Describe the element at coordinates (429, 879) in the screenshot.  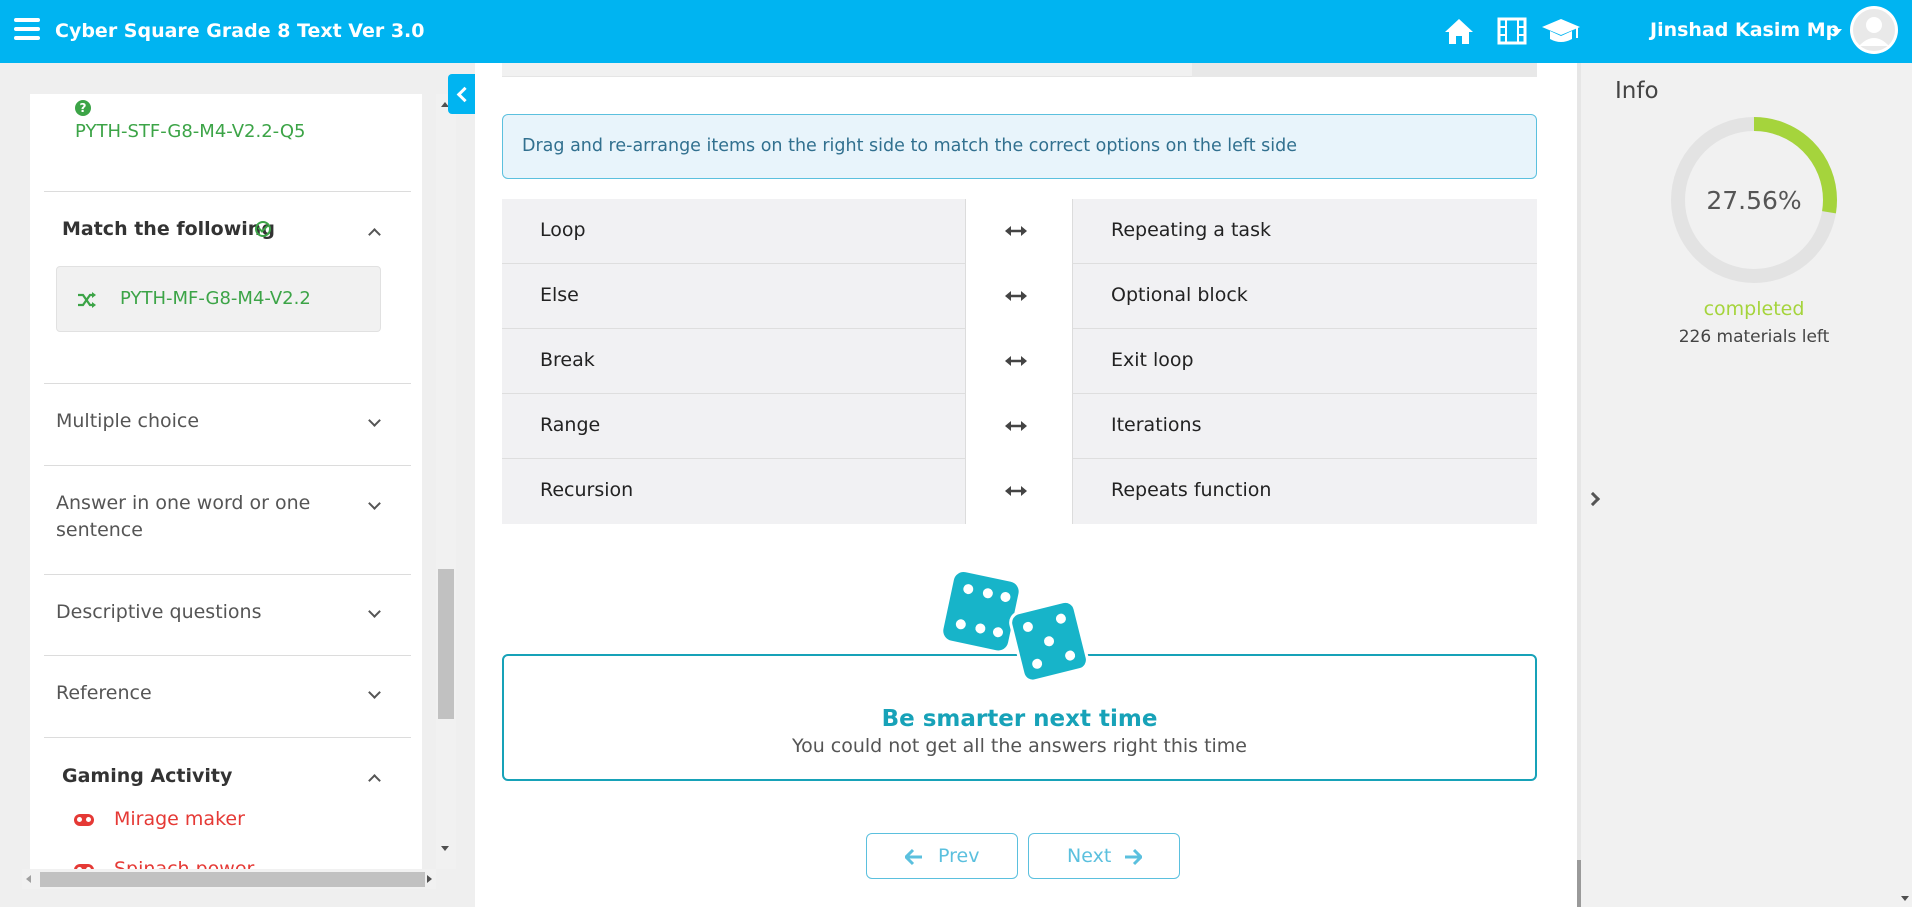
I see `scroll-right-icon` at that location.